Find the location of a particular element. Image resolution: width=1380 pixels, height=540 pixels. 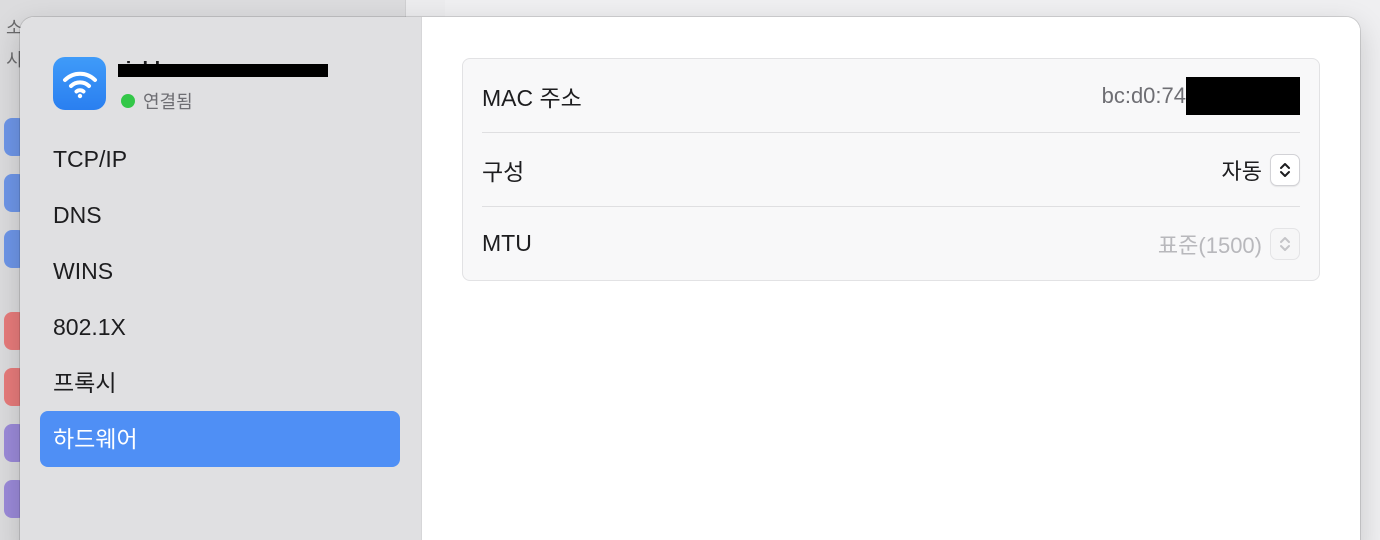

mac-address-label: MAC 주소 is located at coordinates (532, 97).